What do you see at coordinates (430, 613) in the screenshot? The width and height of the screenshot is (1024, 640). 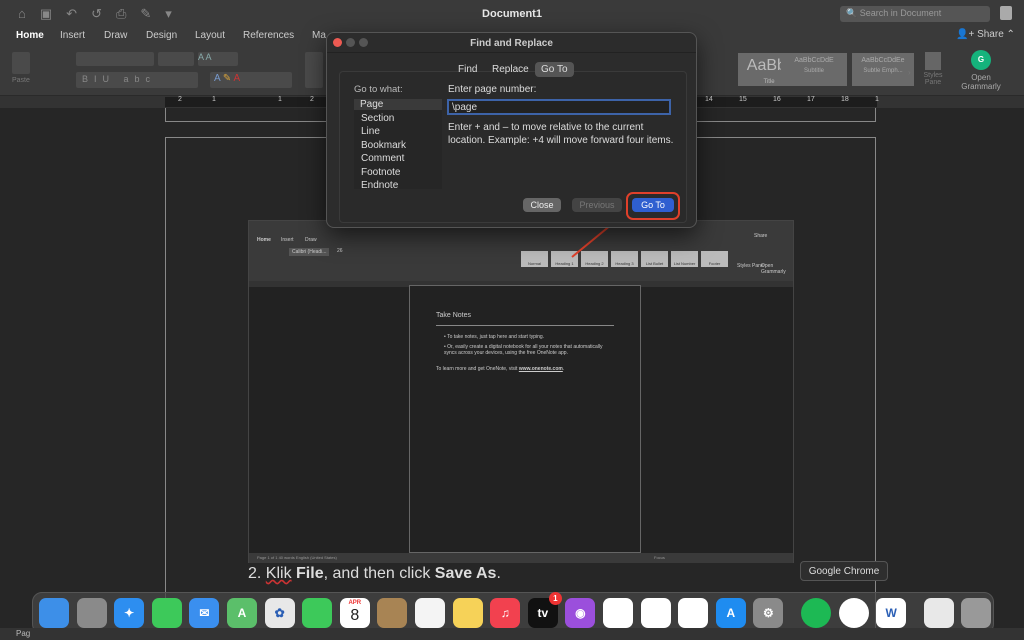 I see `dock-reminders-icon` at bounding box center [430, 613].